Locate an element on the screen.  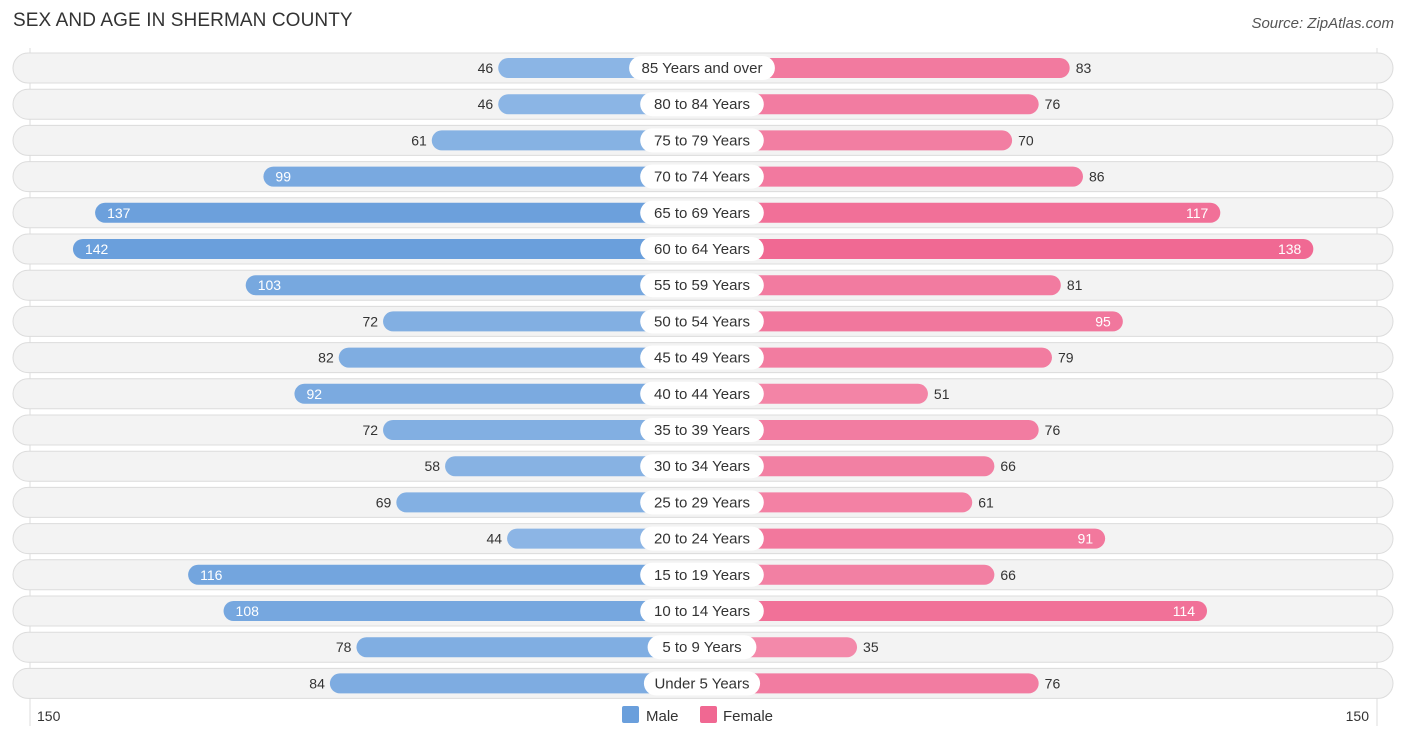
category-label: 60 to 64 Years is located at coordinates (702, 249).